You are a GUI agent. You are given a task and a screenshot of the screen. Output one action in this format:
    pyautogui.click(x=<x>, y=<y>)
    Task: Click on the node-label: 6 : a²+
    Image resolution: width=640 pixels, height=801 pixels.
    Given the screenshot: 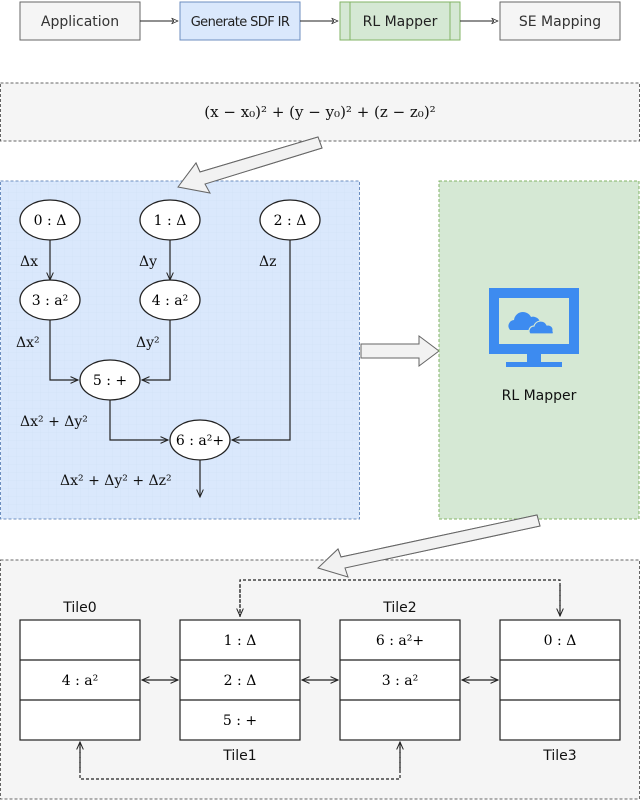 What is the action you would take?
    pyautogui.click(x=200, y=441)
    